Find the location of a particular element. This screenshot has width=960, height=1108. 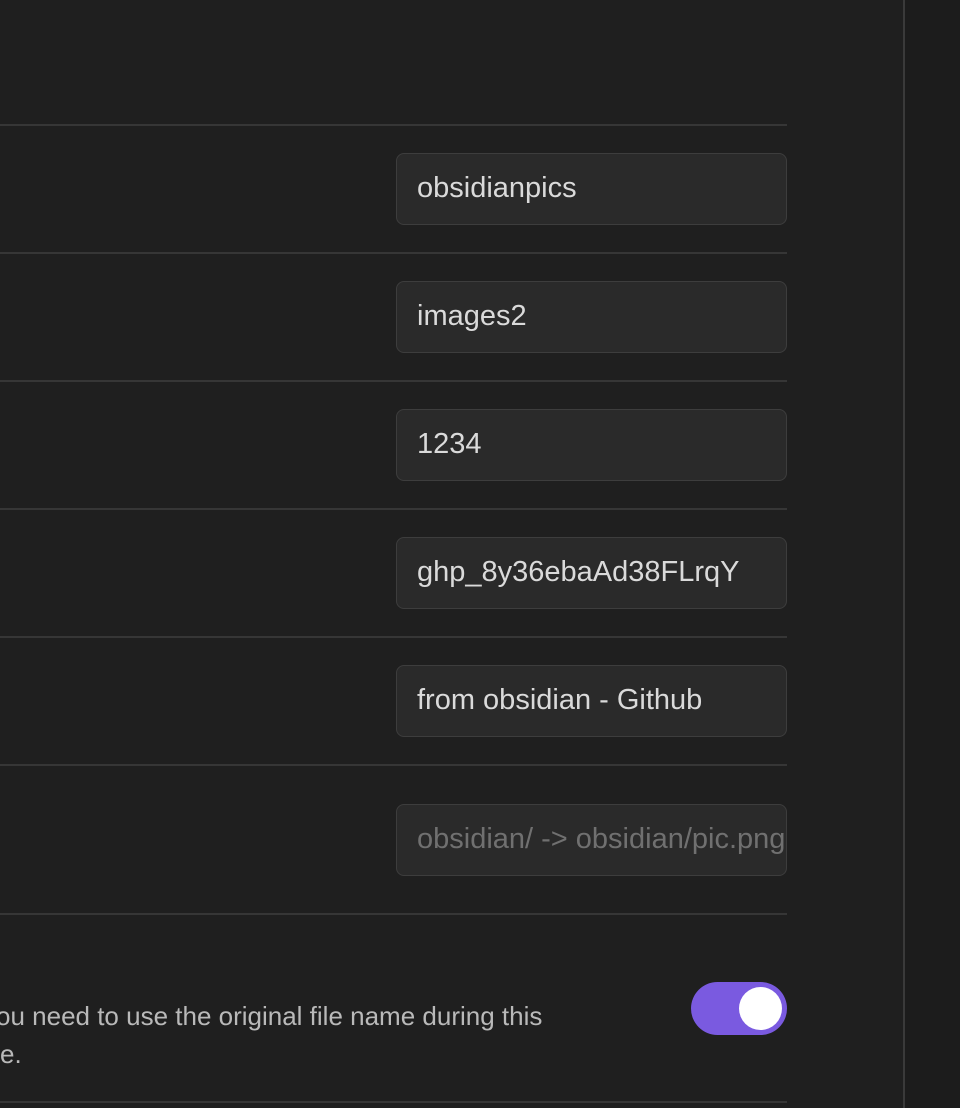

commit-message-input: from obsidian - Github is located at coordinates (591, 701).